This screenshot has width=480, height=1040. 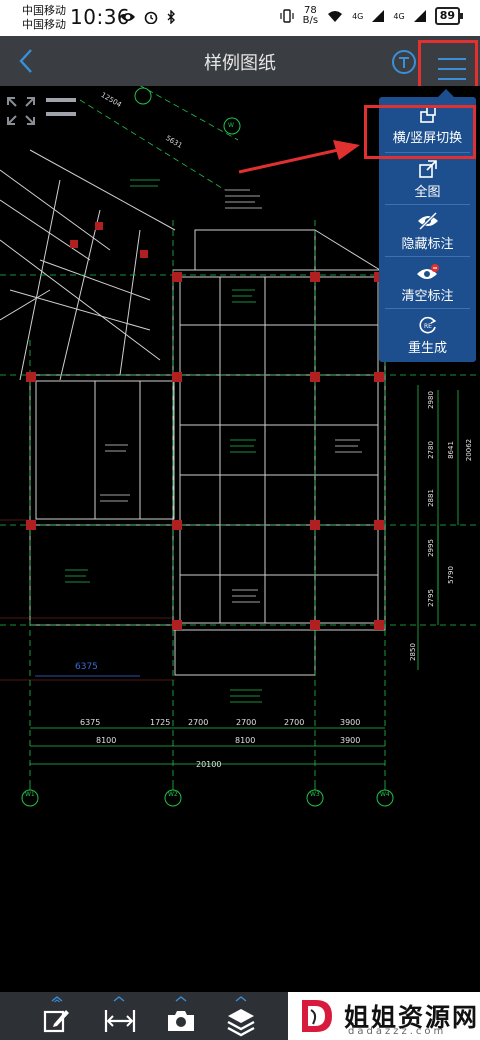 What do you see at coordinates (240, 18) in the screenshot?
I see `status-bar: 中国移动 中国移动 10:36 78 B/s 4G 4G 89` at bounding box center [240, 18].